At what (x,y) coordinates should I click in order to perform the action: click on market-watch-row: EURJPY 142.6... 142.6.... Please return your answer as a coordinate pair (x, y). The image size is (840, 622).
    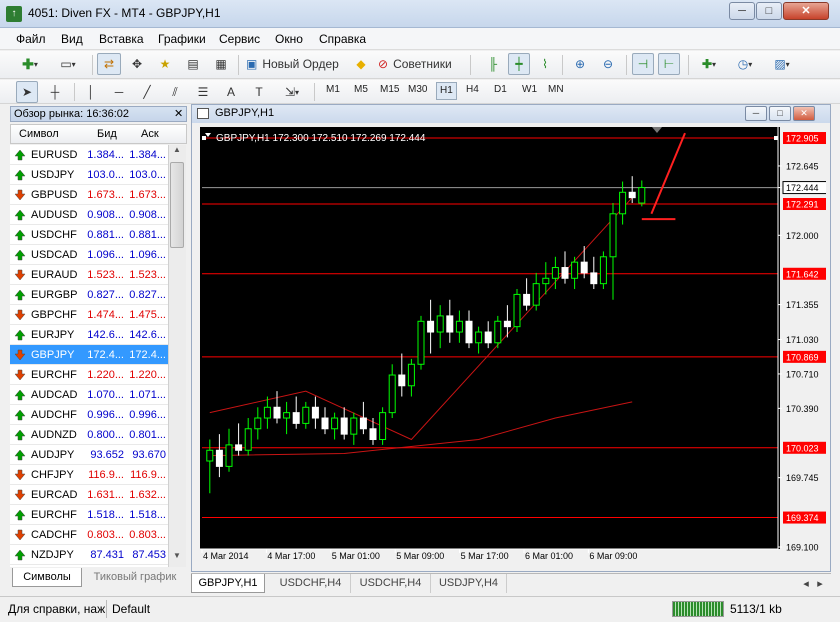
    Looking at the image, I should click on (89, 335).